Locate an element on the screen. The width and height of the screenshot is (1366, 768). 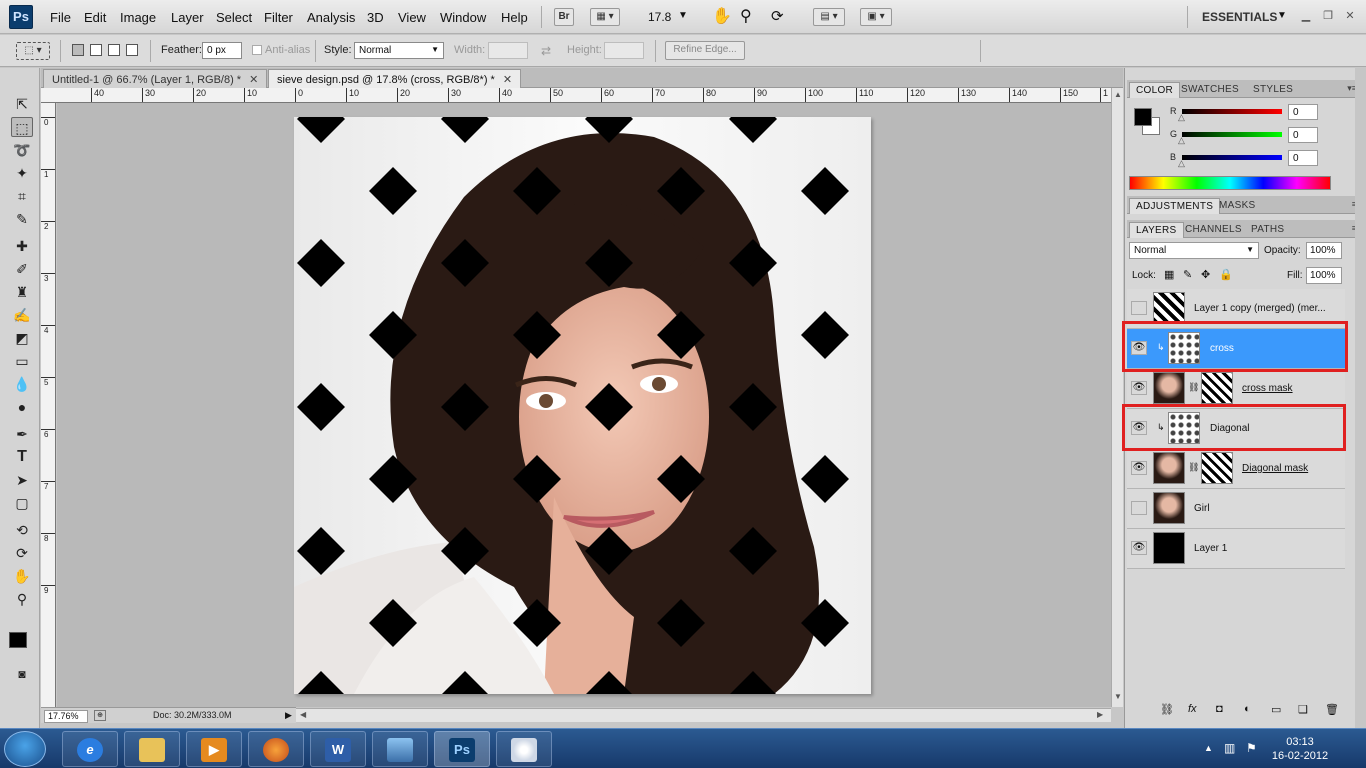
lock-position-icon: ✥ is located at coordinates (1205, 274).